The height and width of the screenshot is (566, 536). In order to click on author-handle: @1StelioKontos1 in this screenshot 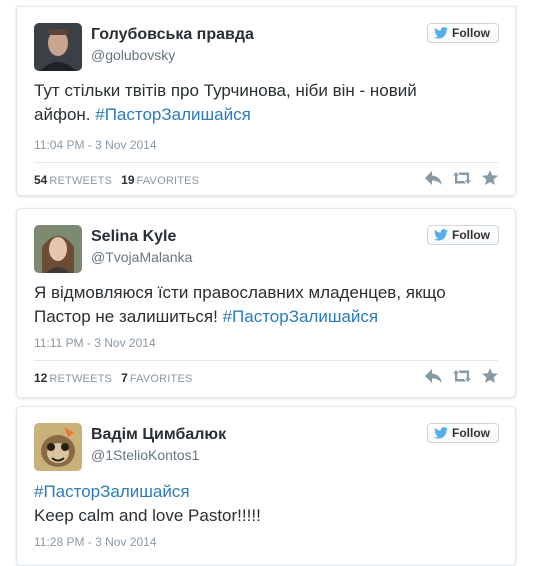, I will do `click(145, 455)`.